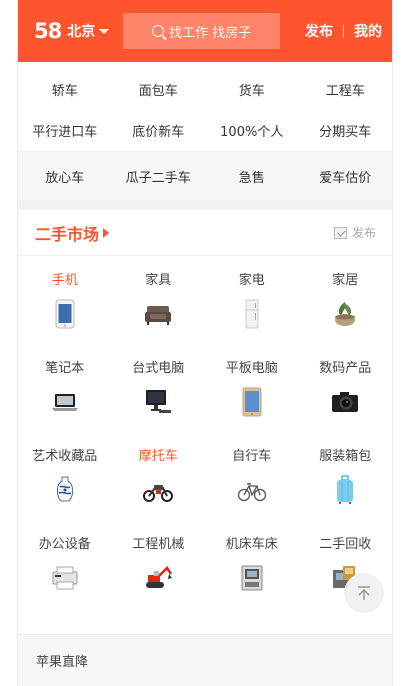 The width and height of the screenshot is (407, 686). I want to click on laptop-icon, so click(65, 402).